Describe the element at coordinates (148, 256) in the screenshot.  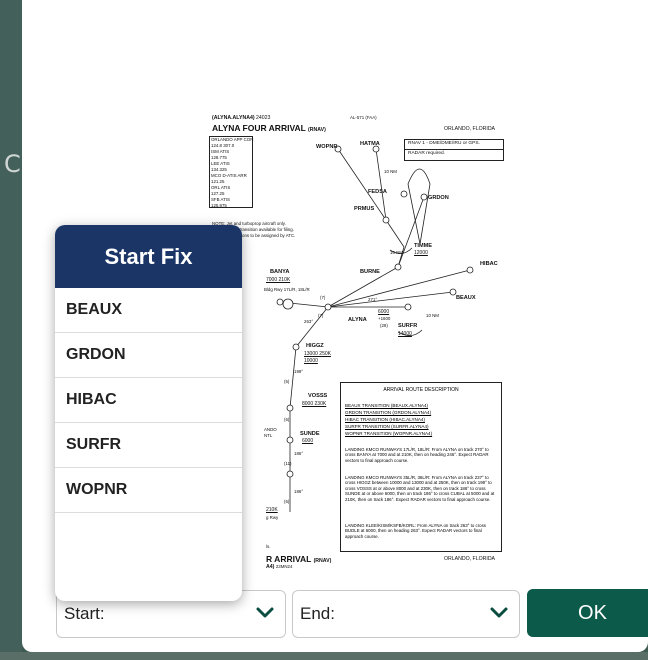
I see `popover-title: Start Fix` at that location.